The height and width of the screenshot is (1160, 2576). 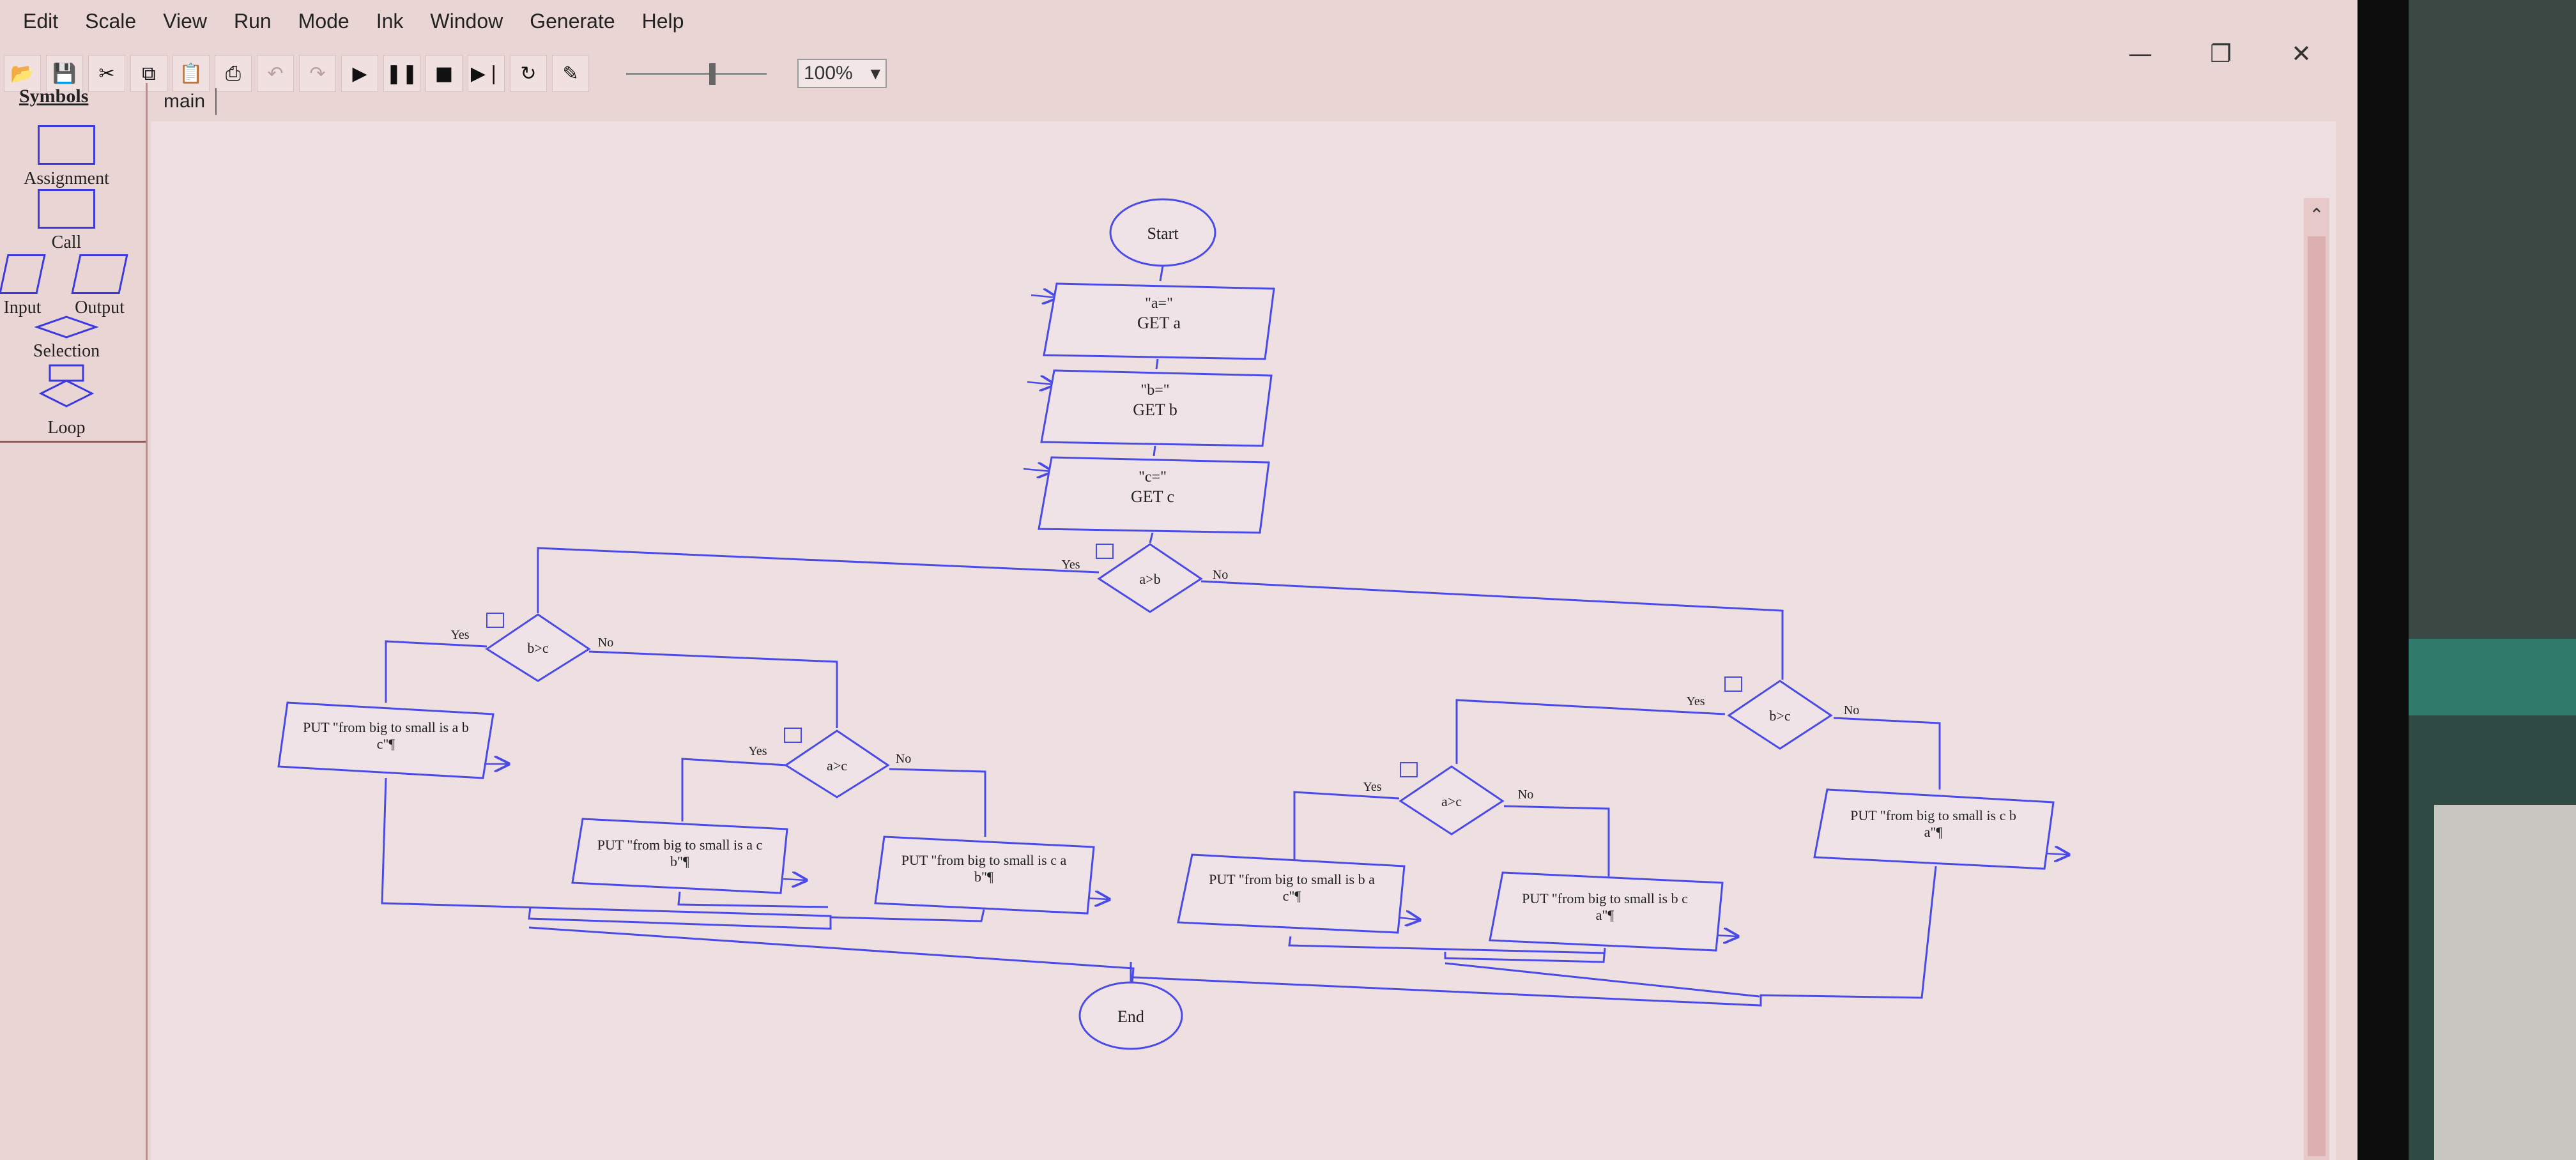 I want to click on menu-generate: Generate, so click(x=572, y=21).